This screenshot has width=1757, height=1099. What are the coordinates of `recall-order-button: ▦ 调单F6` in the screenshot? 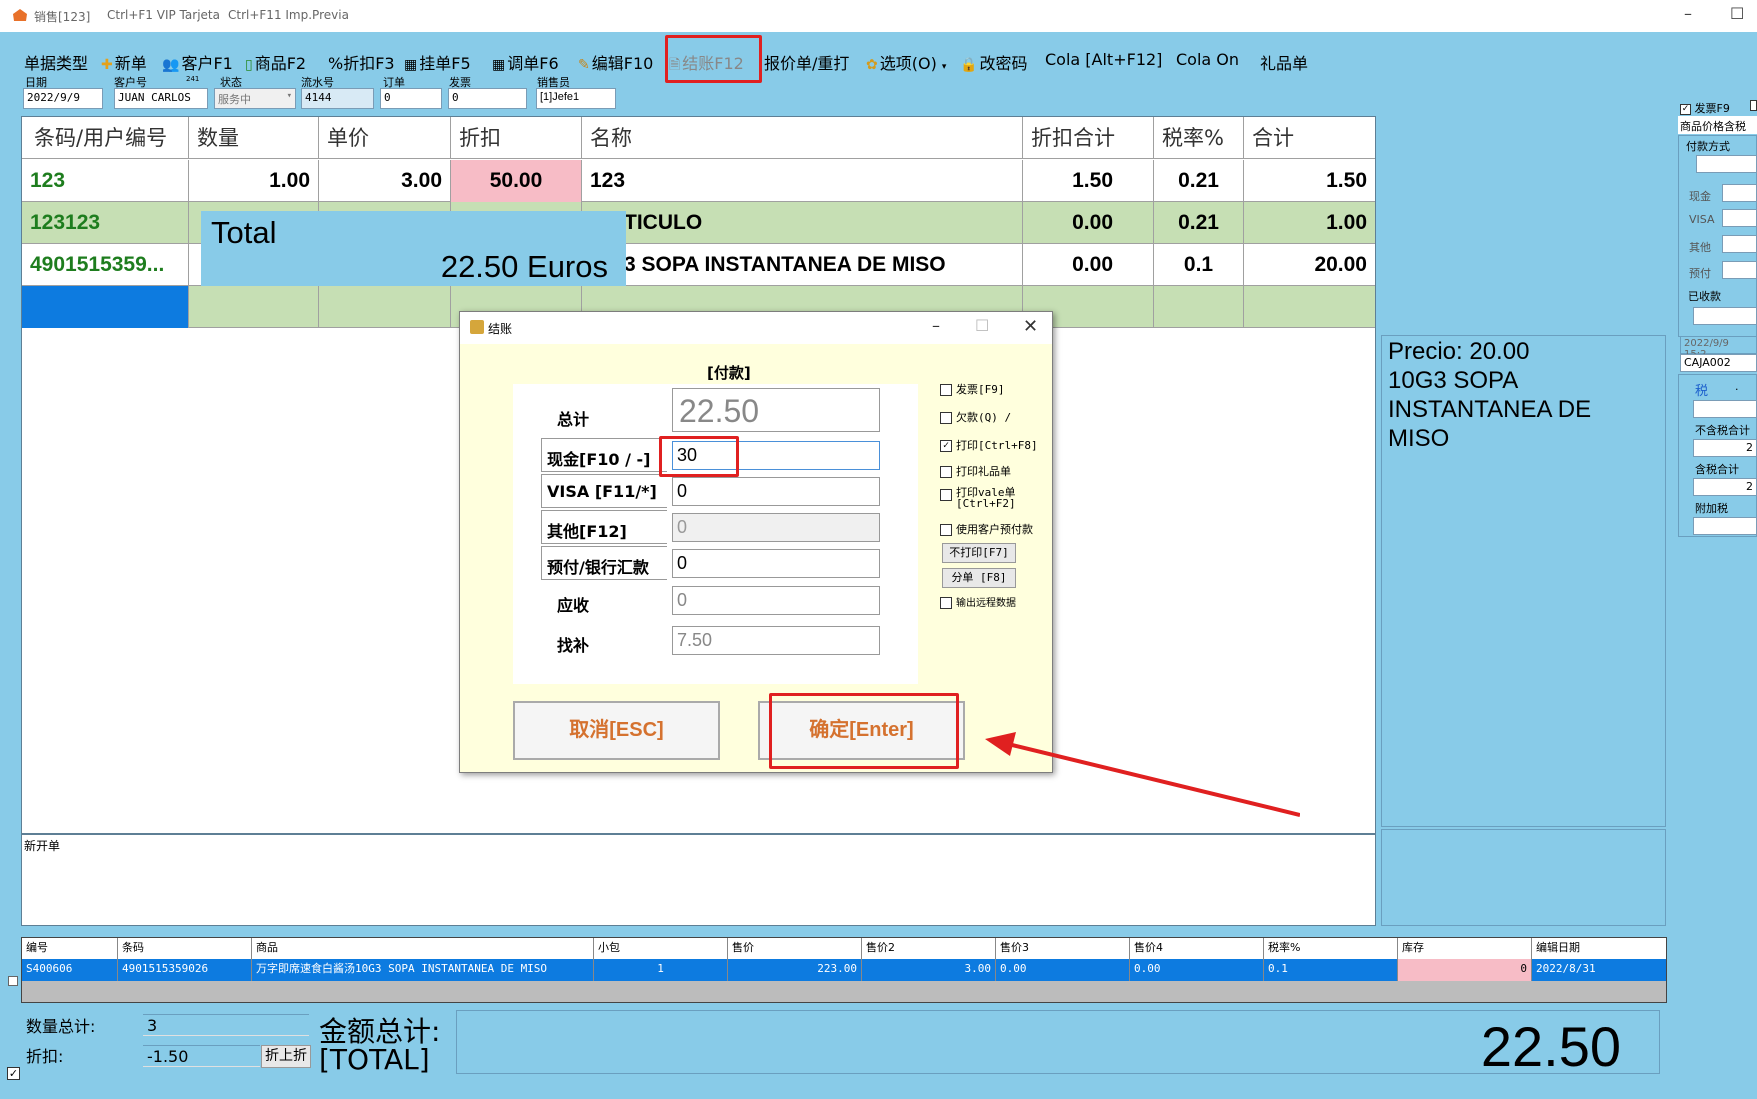 It's located at (525, 62).